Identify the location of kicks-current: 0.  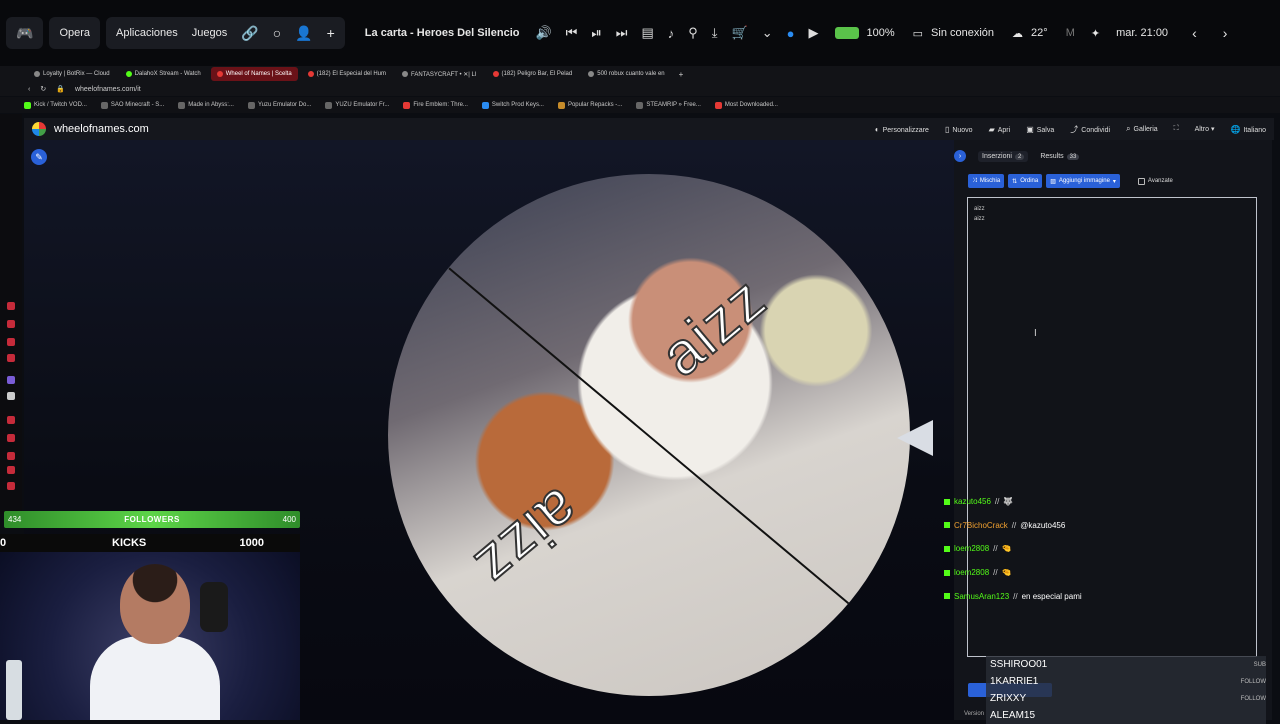
(3, 543).